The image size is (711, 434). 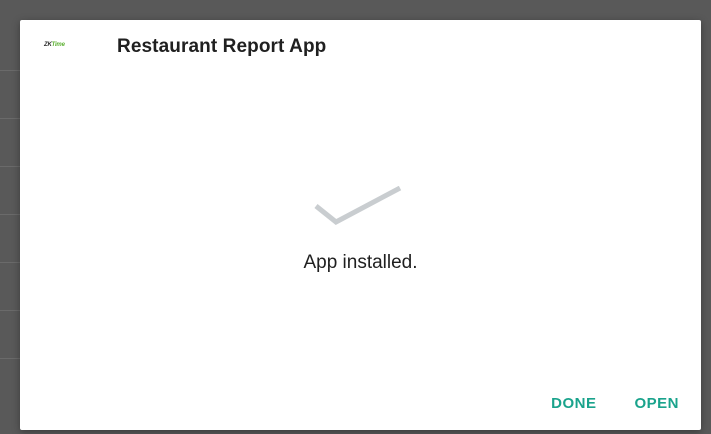 I want to click on dialog-actions: DONE OPEN, so click(x=615, y=403).